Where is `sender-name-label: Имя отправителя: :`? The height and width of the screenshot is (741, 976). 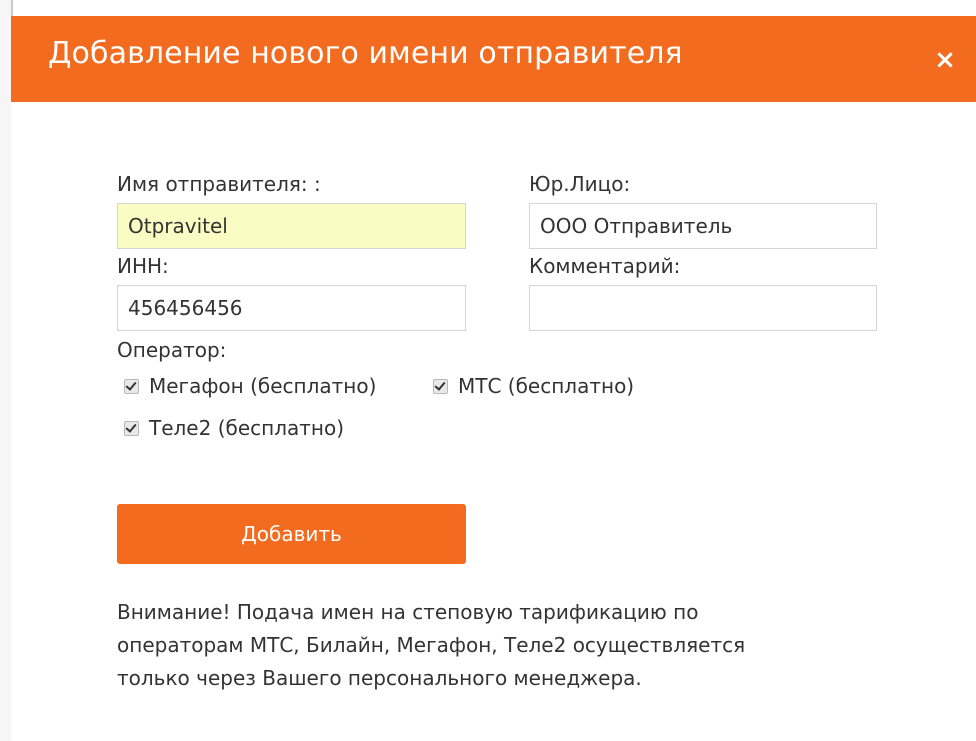
sender-name-label: Имя отправителя: : is located at coordinates (219, 184).